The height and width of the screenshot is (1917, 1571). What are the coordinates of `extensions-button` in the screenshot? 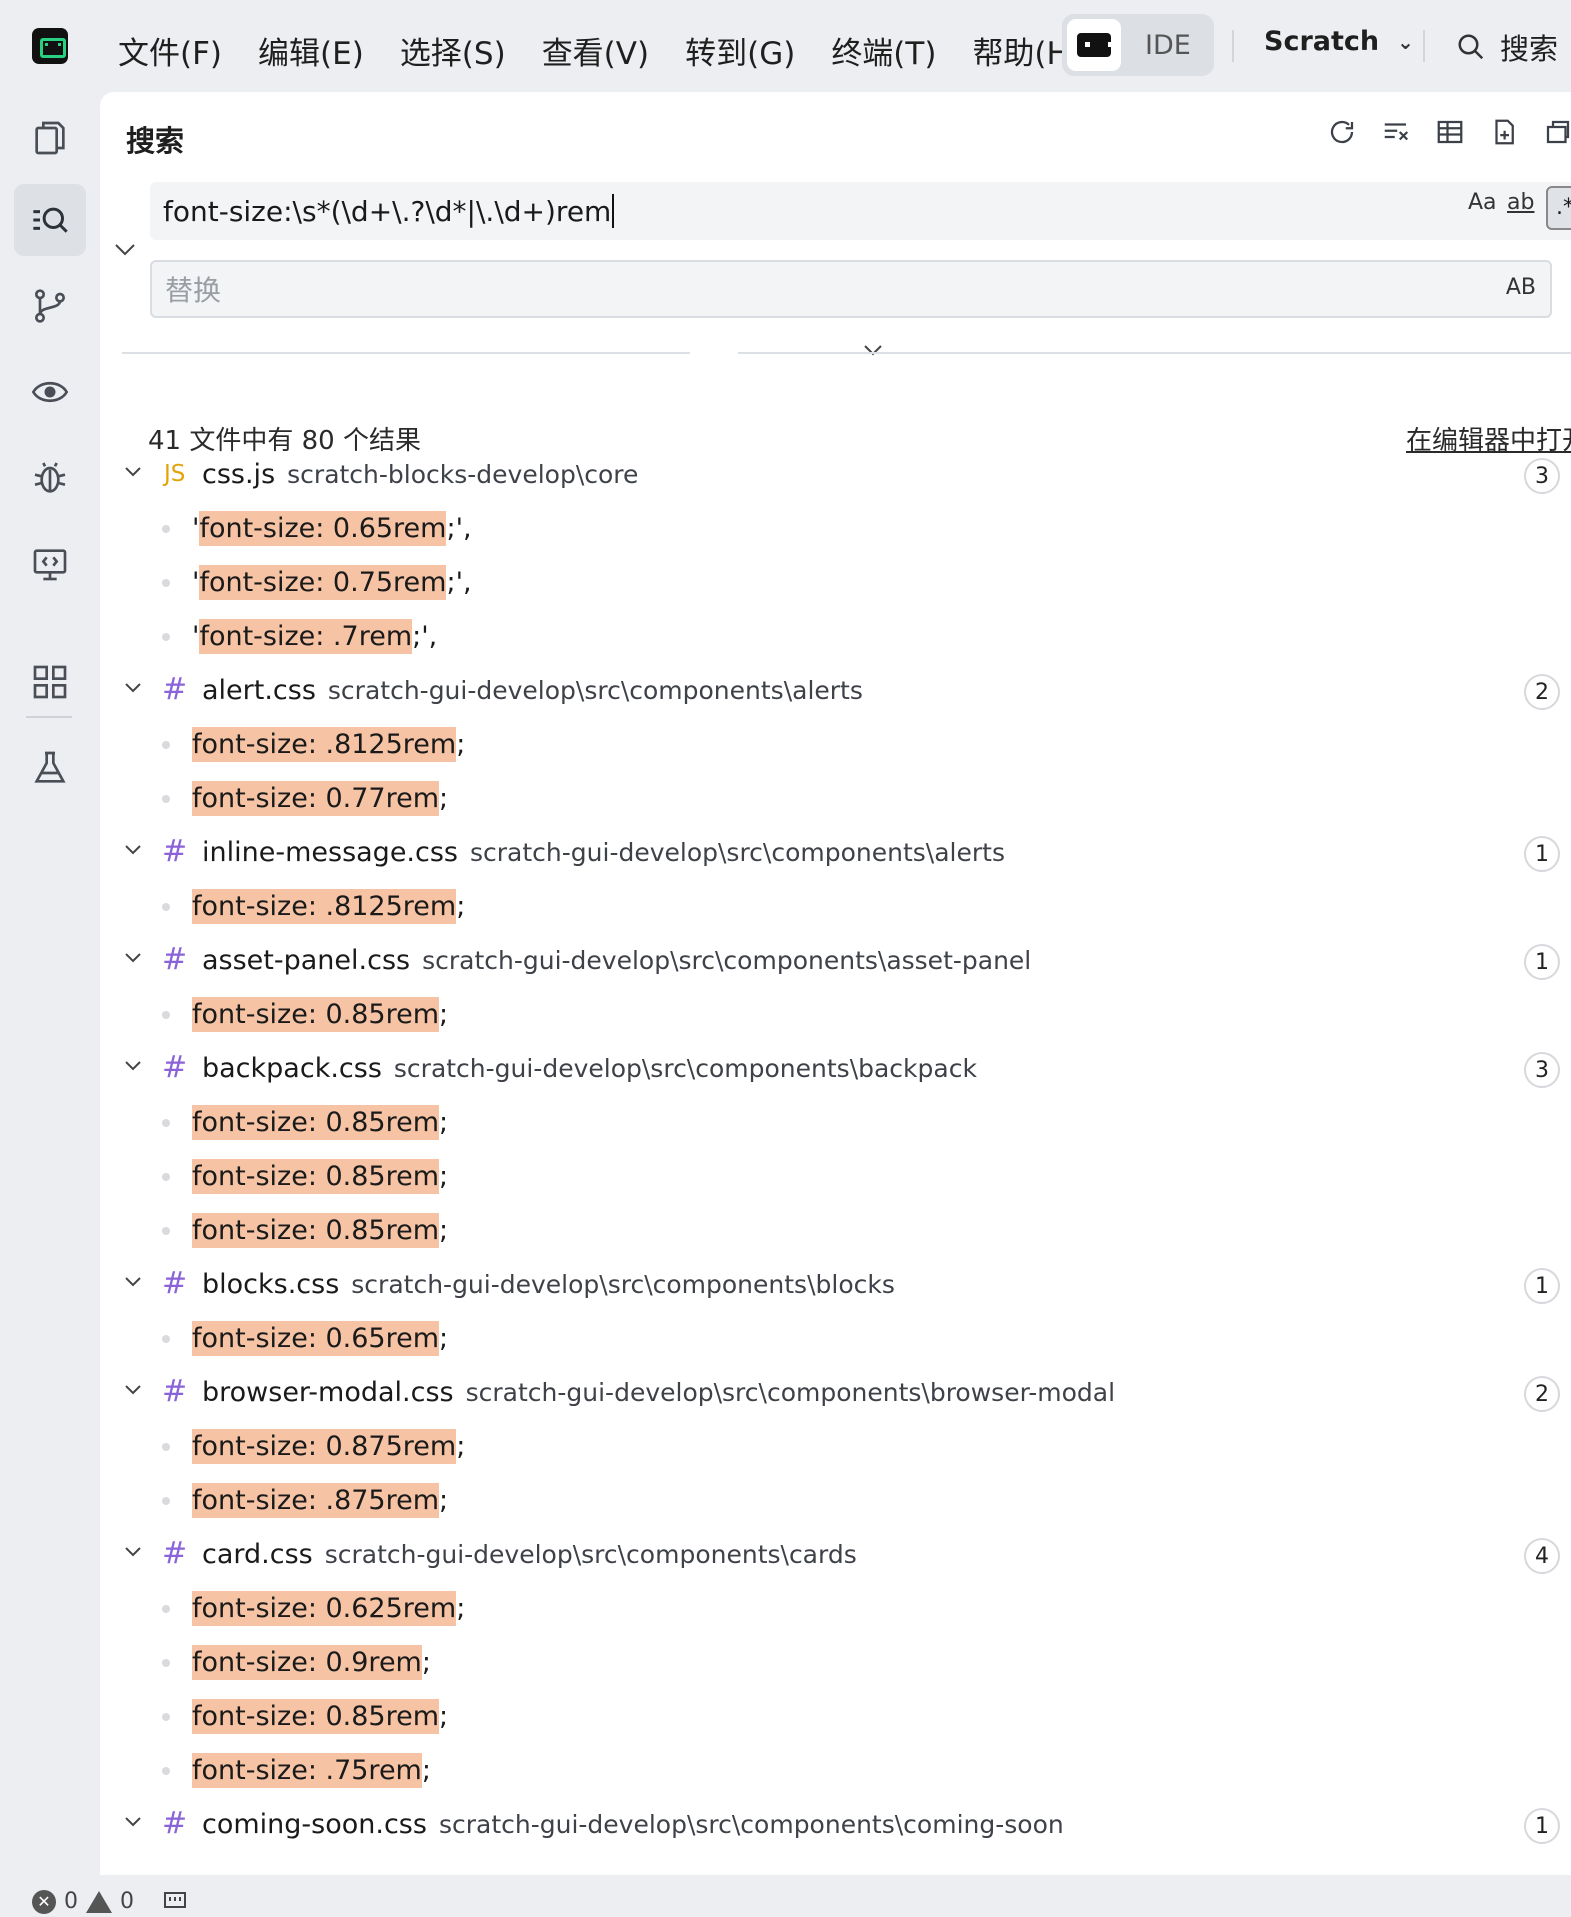 It's located at (50, 682).